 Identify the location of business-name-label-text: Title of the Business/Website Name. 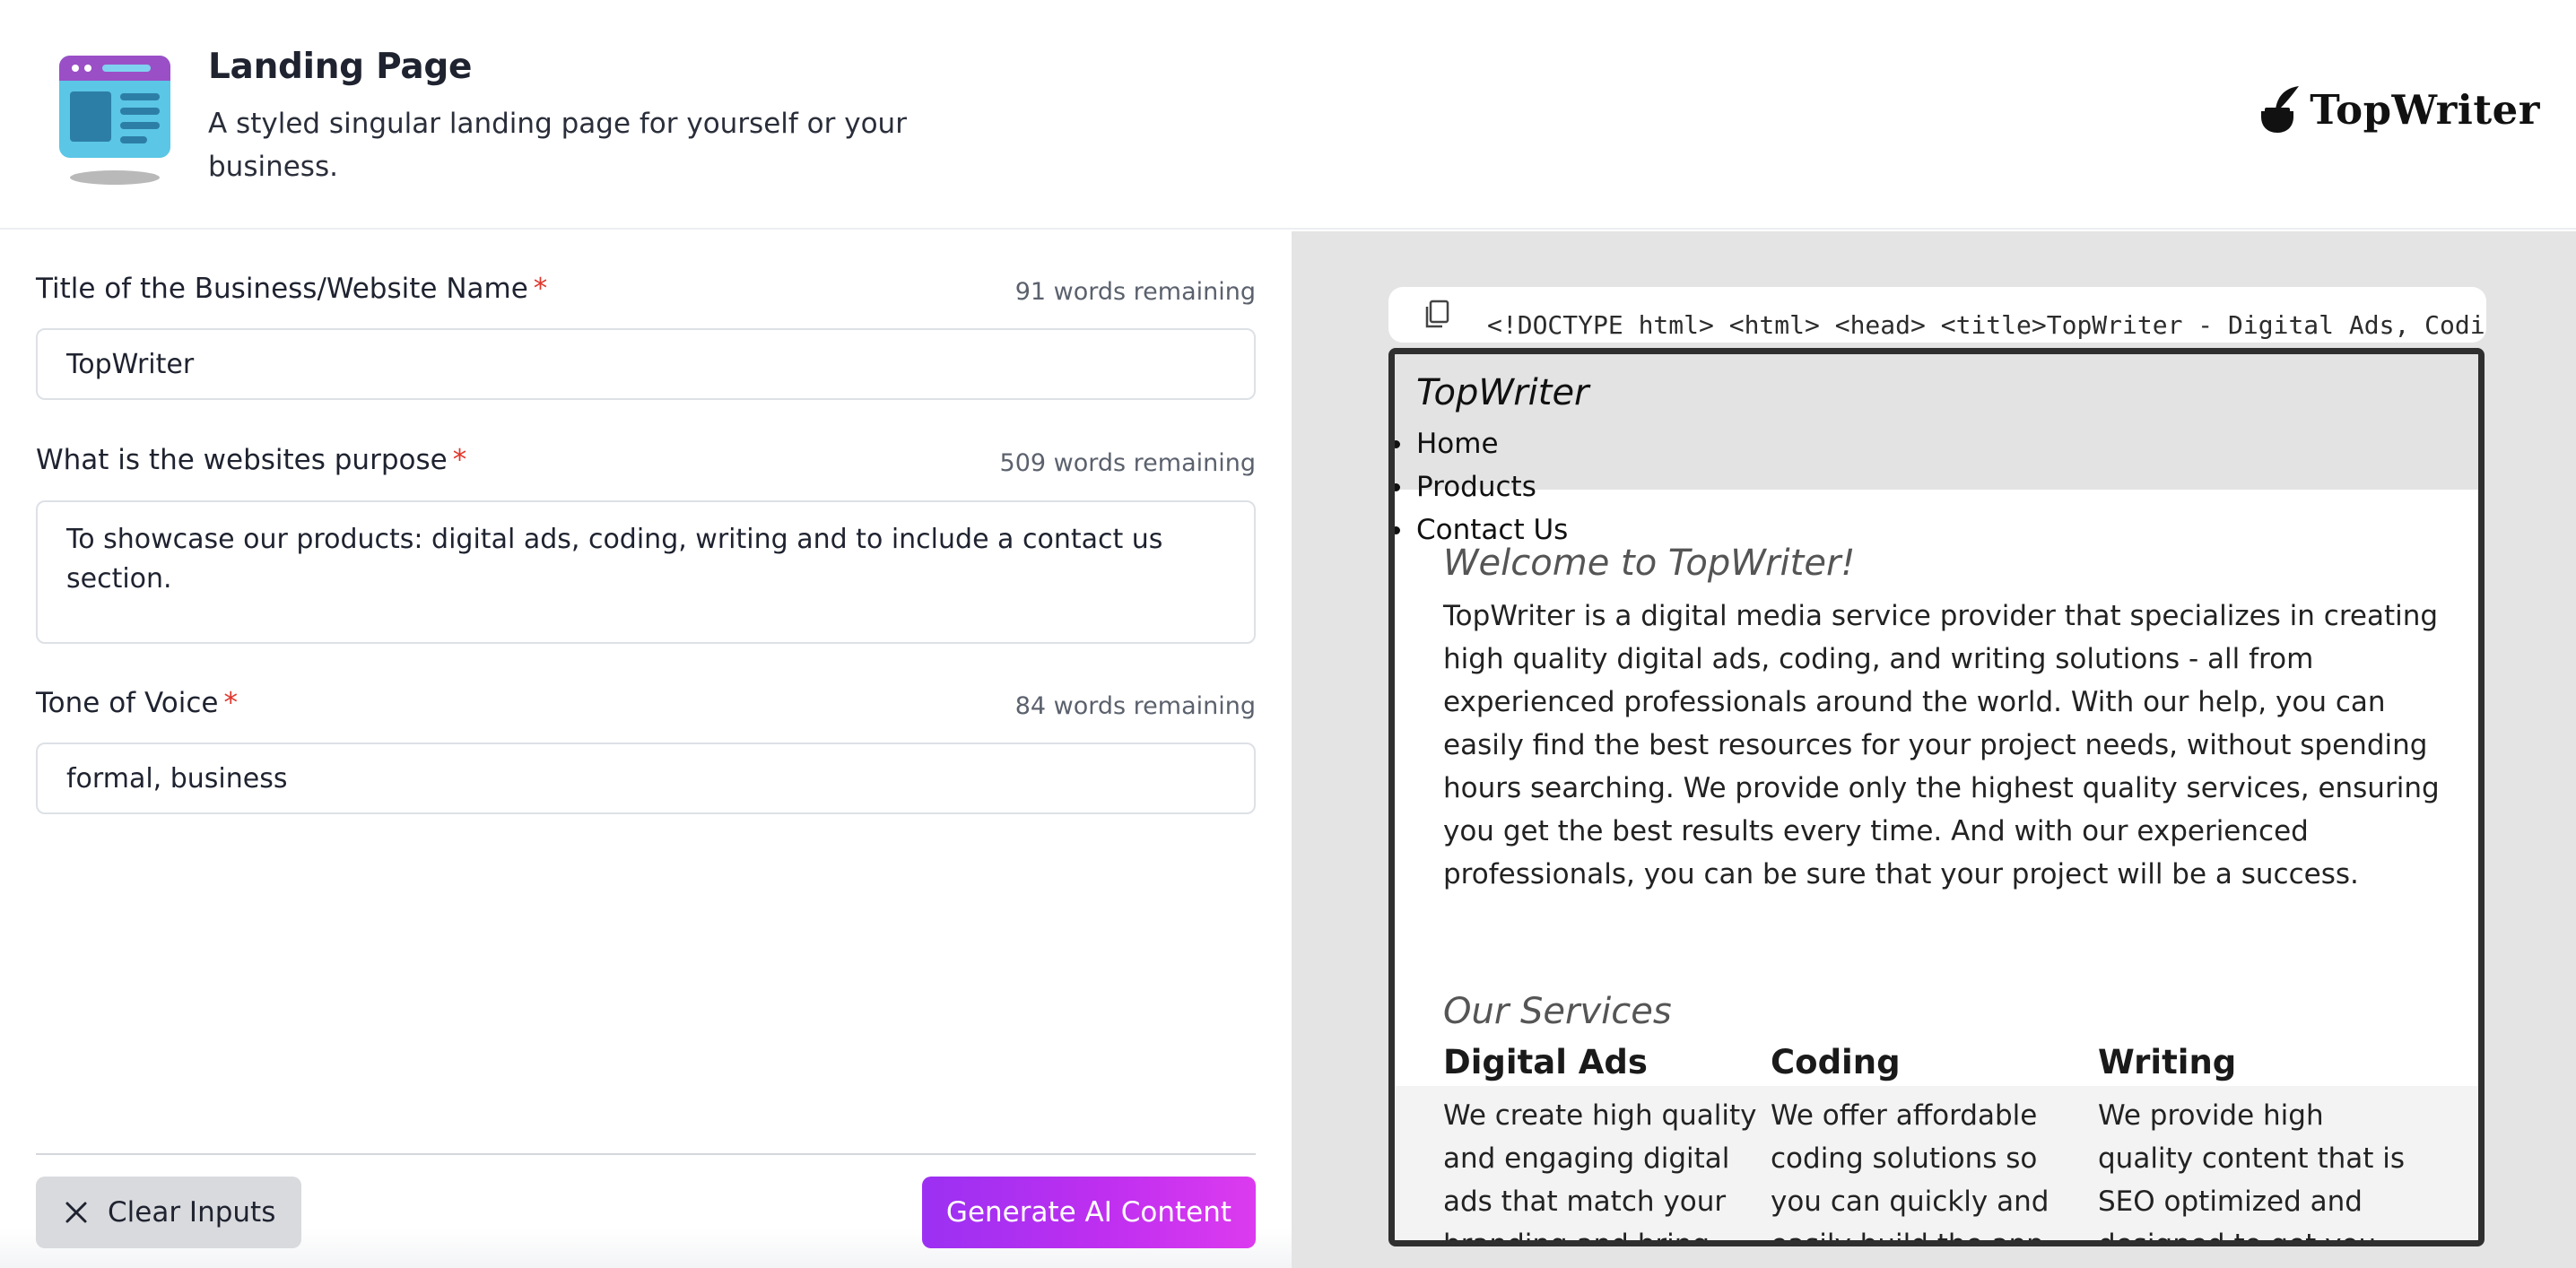
(282, 289).